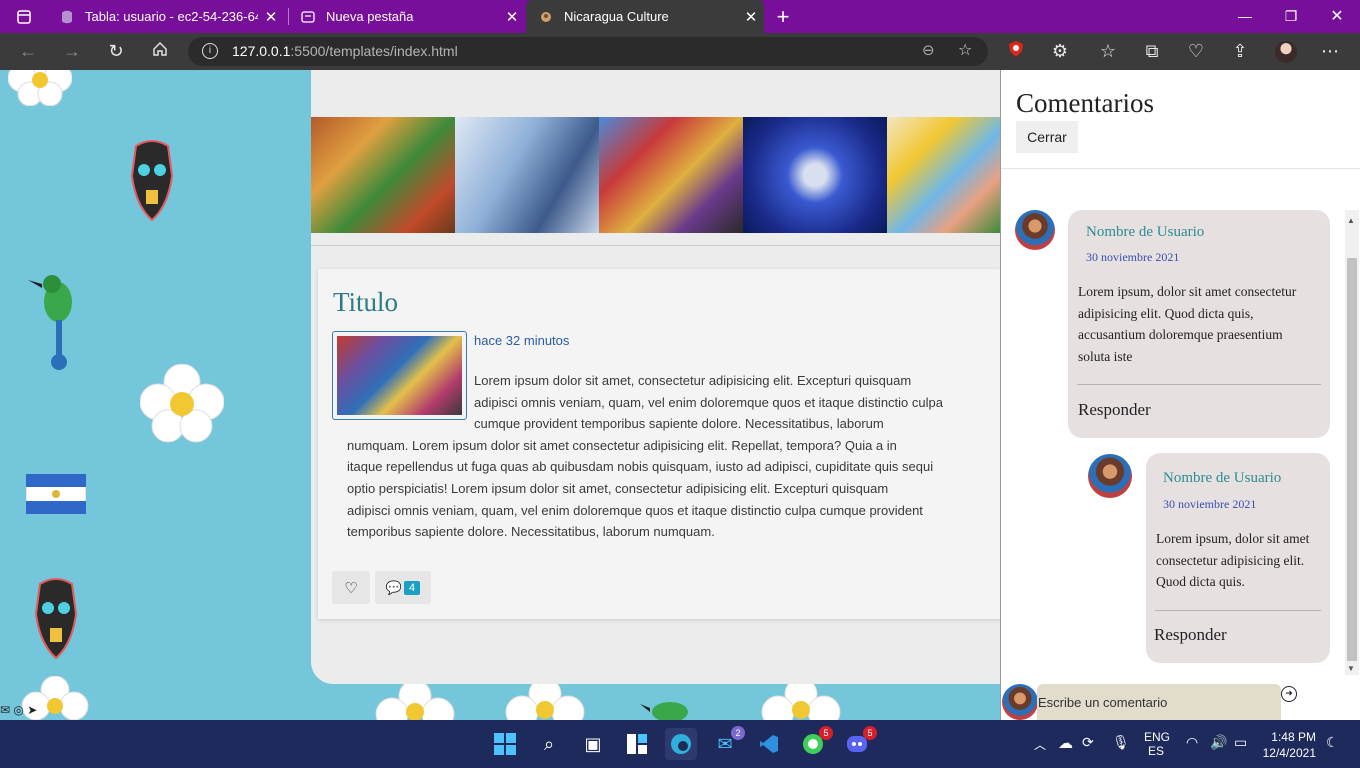  Describe the element at coordinates (1332, 742) in the screenshot. I see `notifications-icon: ☾` at that location.